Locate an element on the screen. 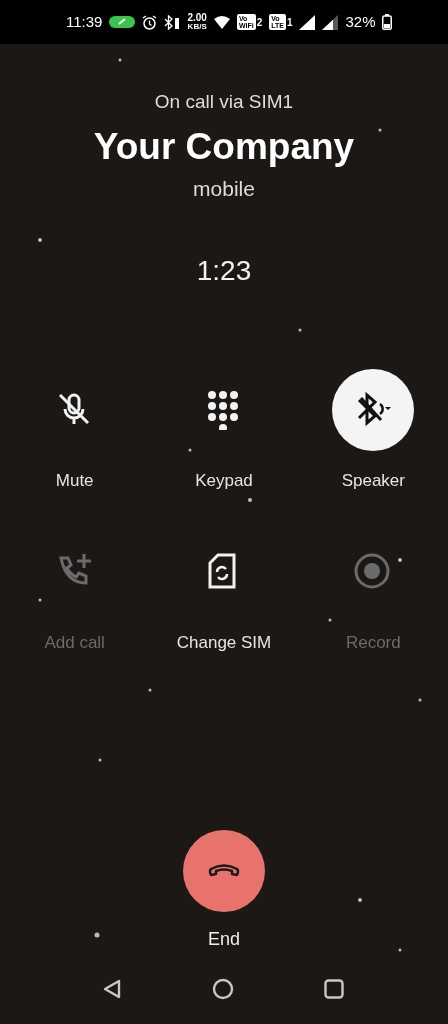 Image resolution: width=448 pixels, height=1024 pixels. call-control: Change SIM is located at coordinates (224, 593).